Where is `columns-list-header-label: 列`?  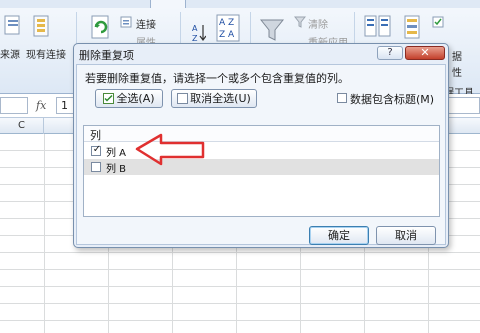 columns-list-header-label: 列 is located at coordinates (95, 135).